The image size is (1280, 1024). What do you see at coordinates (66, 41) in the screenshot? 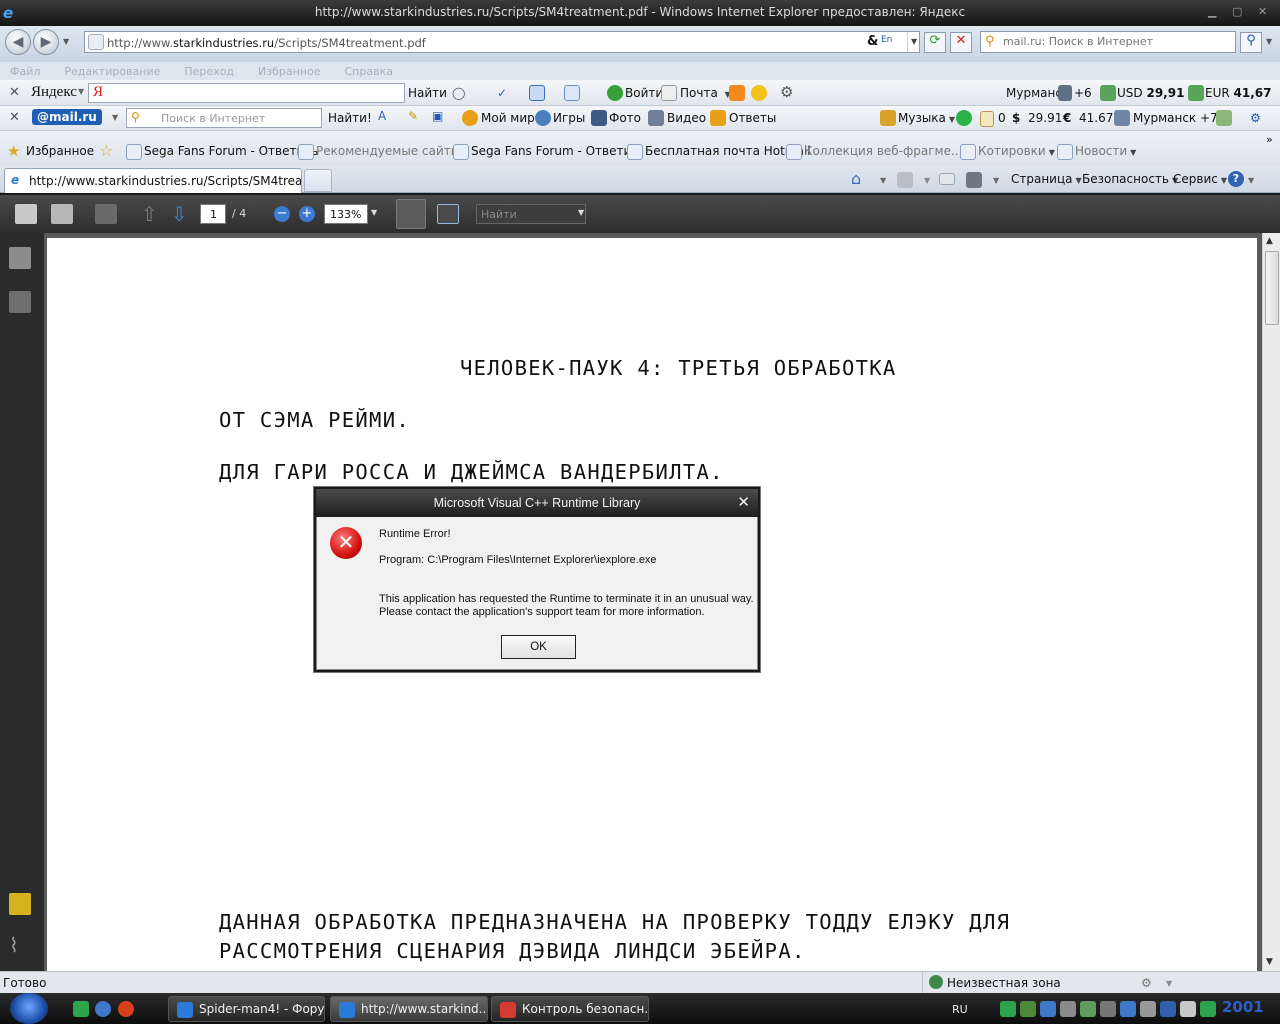
I see `history-dropdown-icon: ▼` at bounding box center [66, 41].